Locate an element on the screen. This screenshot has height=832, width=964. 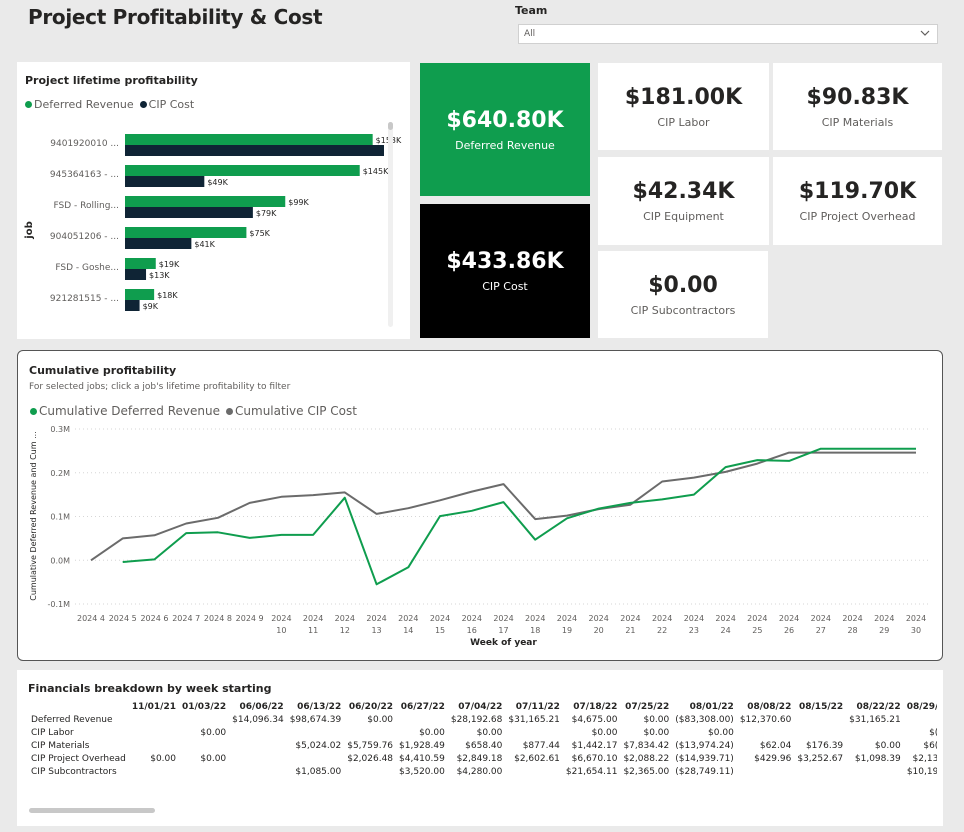
line-x-axis-title: Week of year is located at coordinates (503, 643).